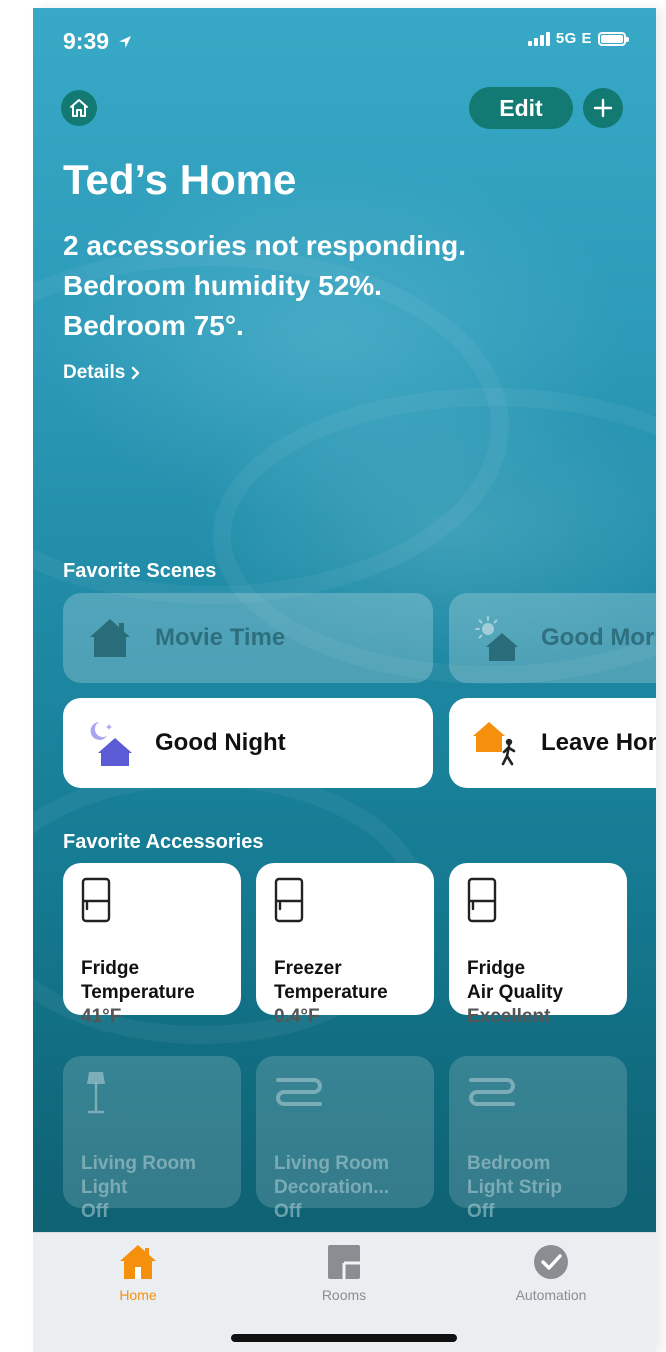 The image size is (666, 1352). I want to click on sunrise-home-icon, so click(496, 638).